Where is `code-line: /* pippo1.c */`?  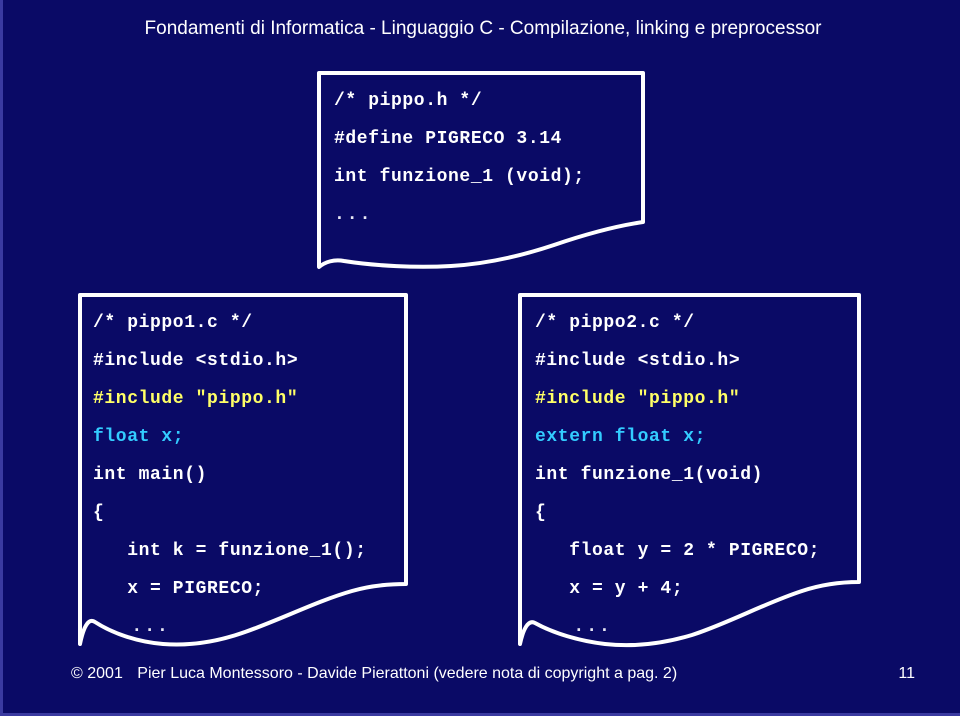 code-line: /* pippo1.c */ is located at coordinates (173, 323).